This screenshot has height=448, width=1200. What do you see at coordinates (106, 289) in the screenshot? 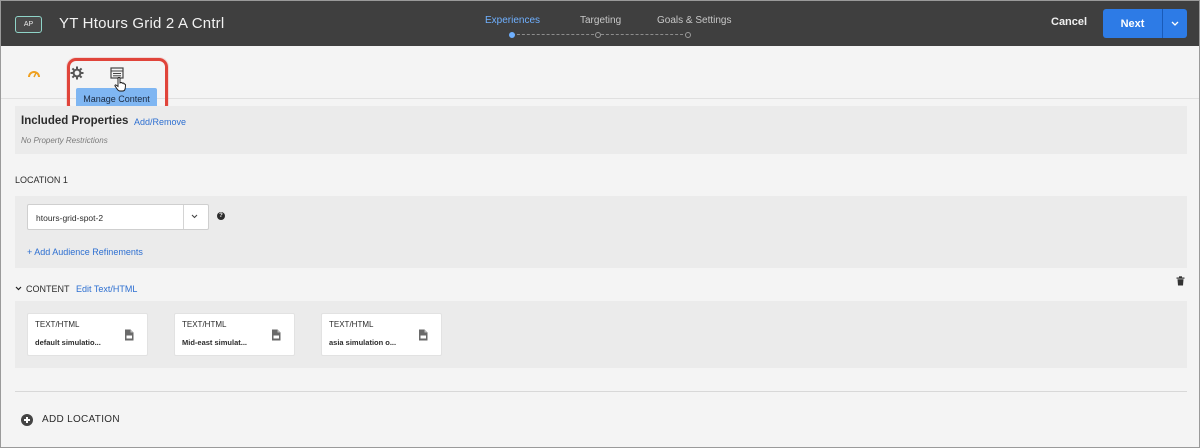
I see `edit-text-html-link: Edit Text/HTML` at bounding box center [106, 289].